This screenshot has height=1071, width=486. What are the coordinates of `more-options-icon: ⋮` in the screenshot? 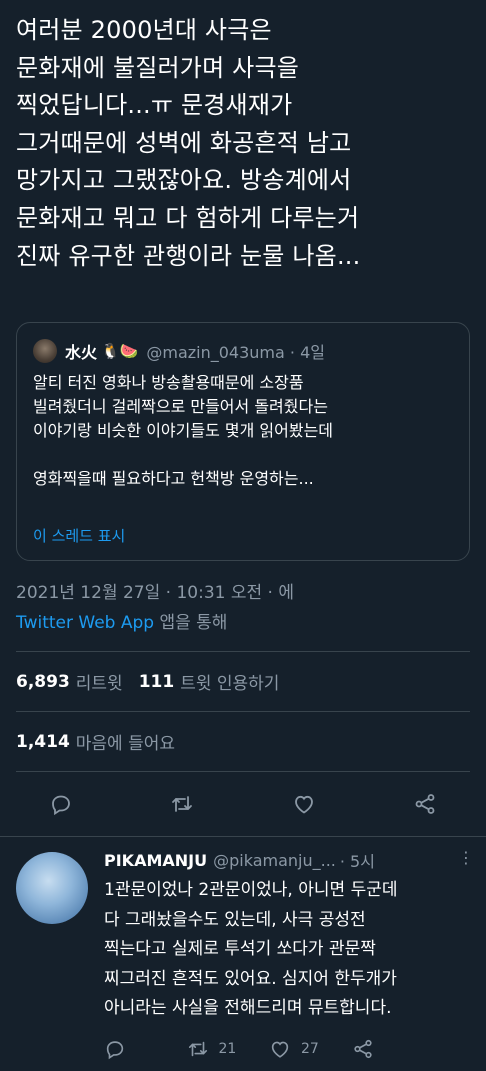 It's located at (466, 857).